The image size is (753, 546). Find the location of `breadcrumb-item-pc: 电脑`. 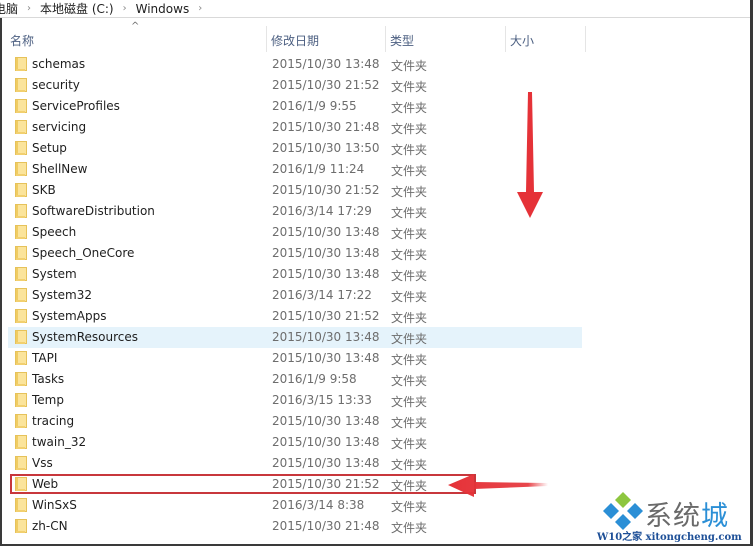

breadcrumb-item-pc: 电脑 is located at coordinates (9, 8).